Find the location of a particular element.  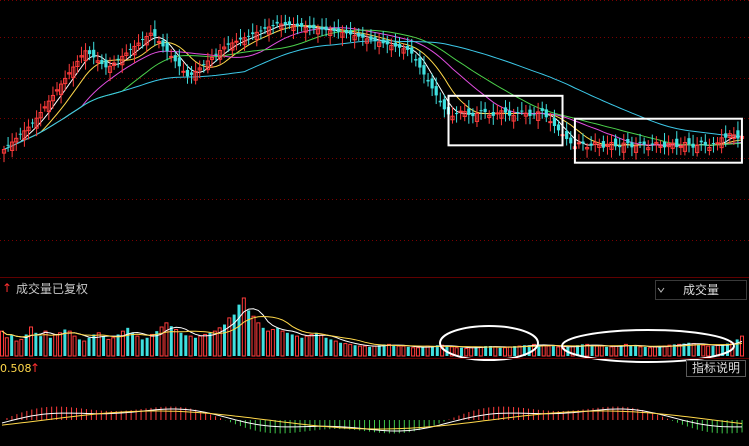

volume-indicator-tab: 成交量 is located at coordinates (701, 290).